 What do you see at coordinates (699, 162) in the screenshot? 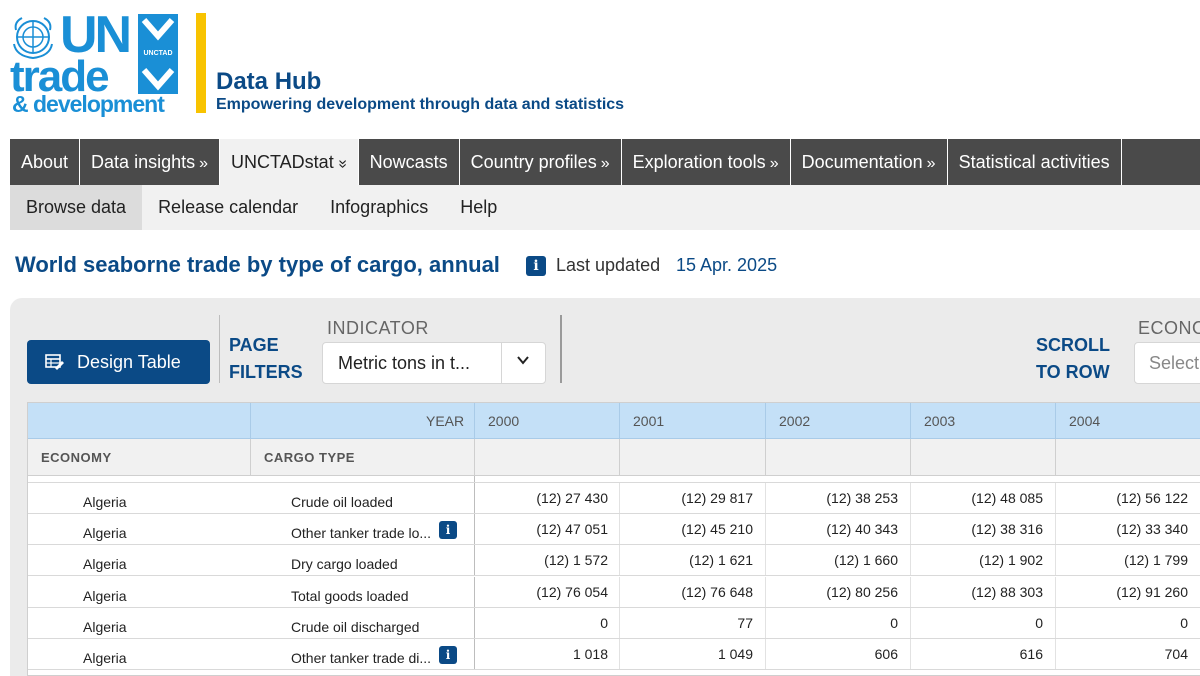
I see `nav-label: Exploration tools` at bounding box center [699, 162].